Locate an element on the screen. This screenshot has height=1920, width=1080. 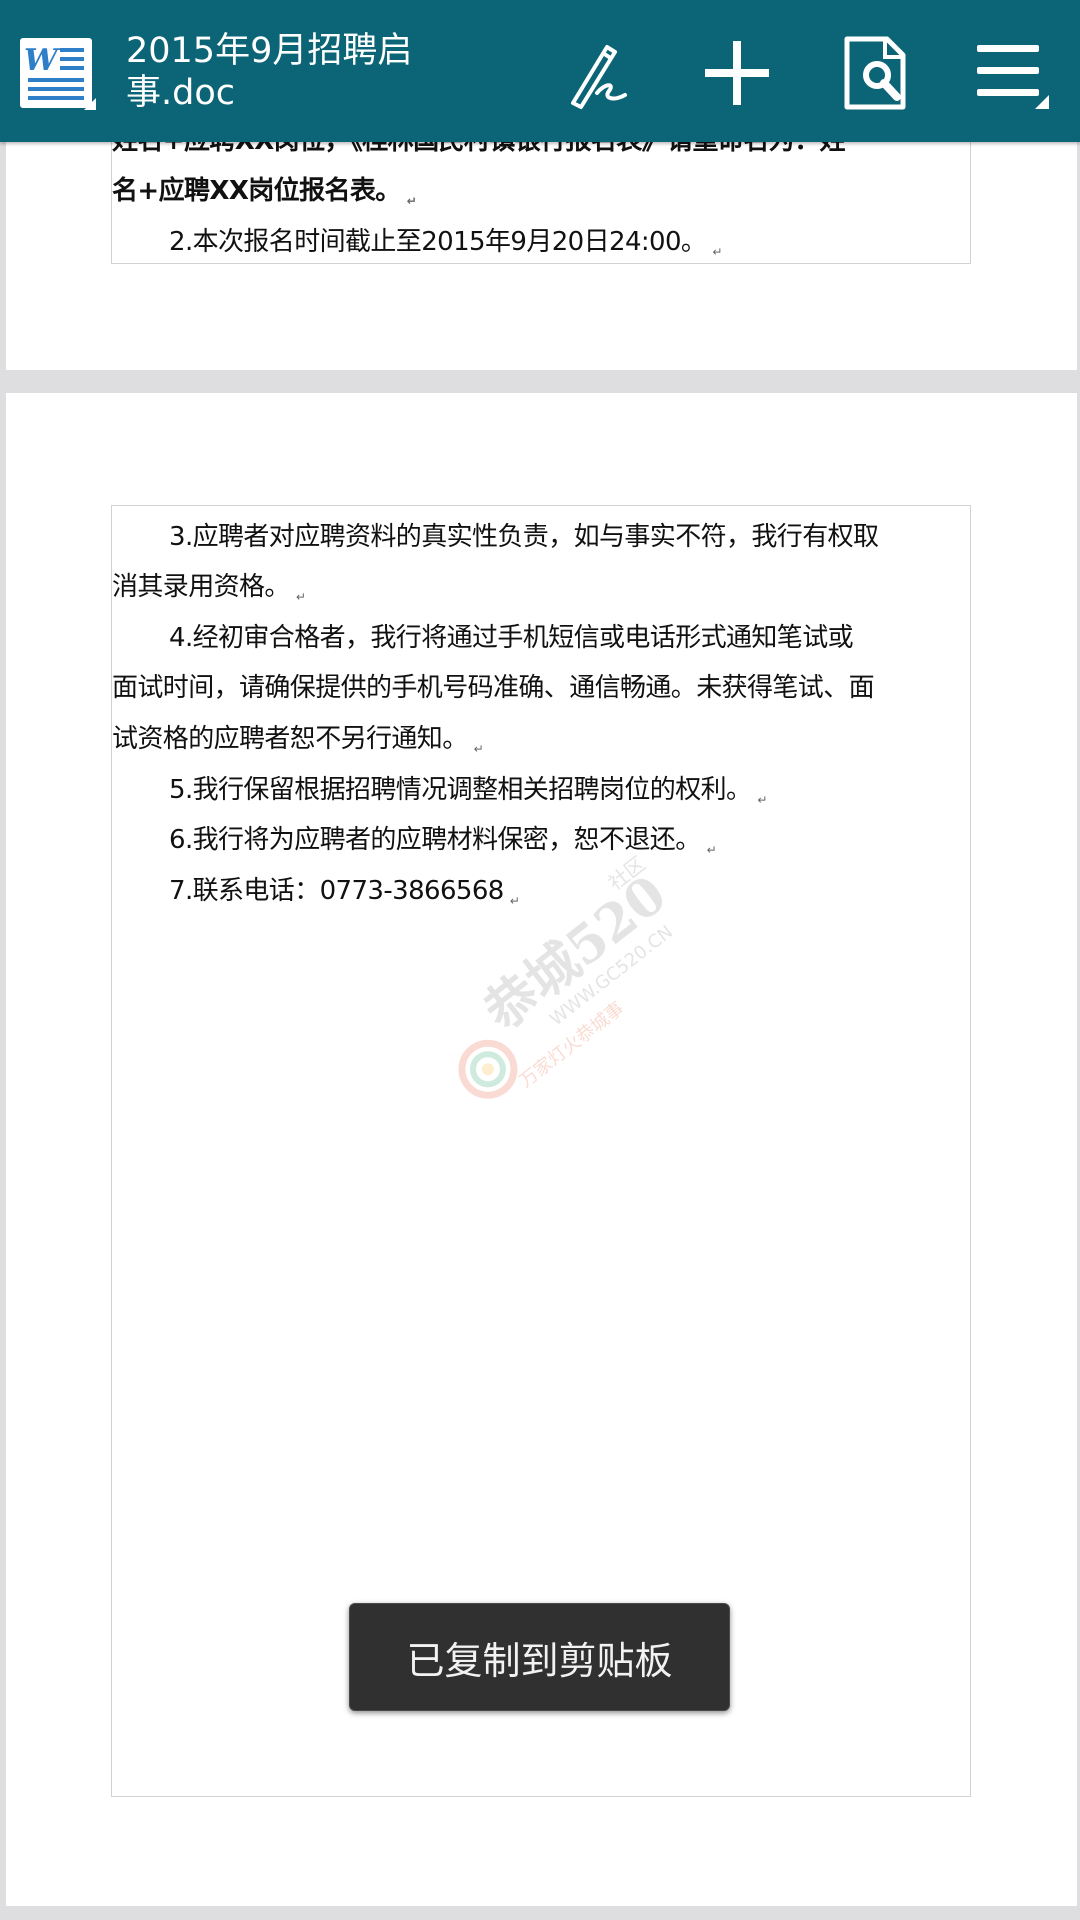
svg-text: W is located at coordinates (42, 60).